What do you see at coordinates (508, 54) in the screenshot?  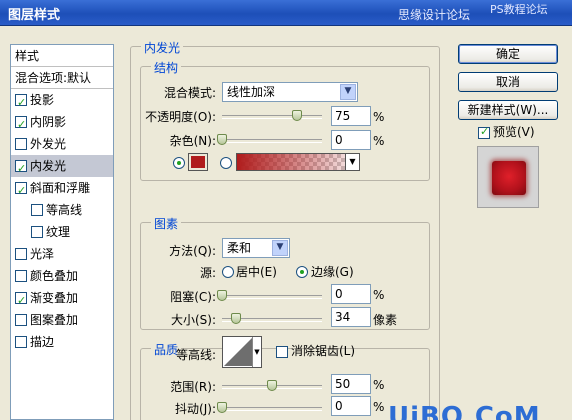 I see `ok-button: 确定` at bounding box center [508, 54].